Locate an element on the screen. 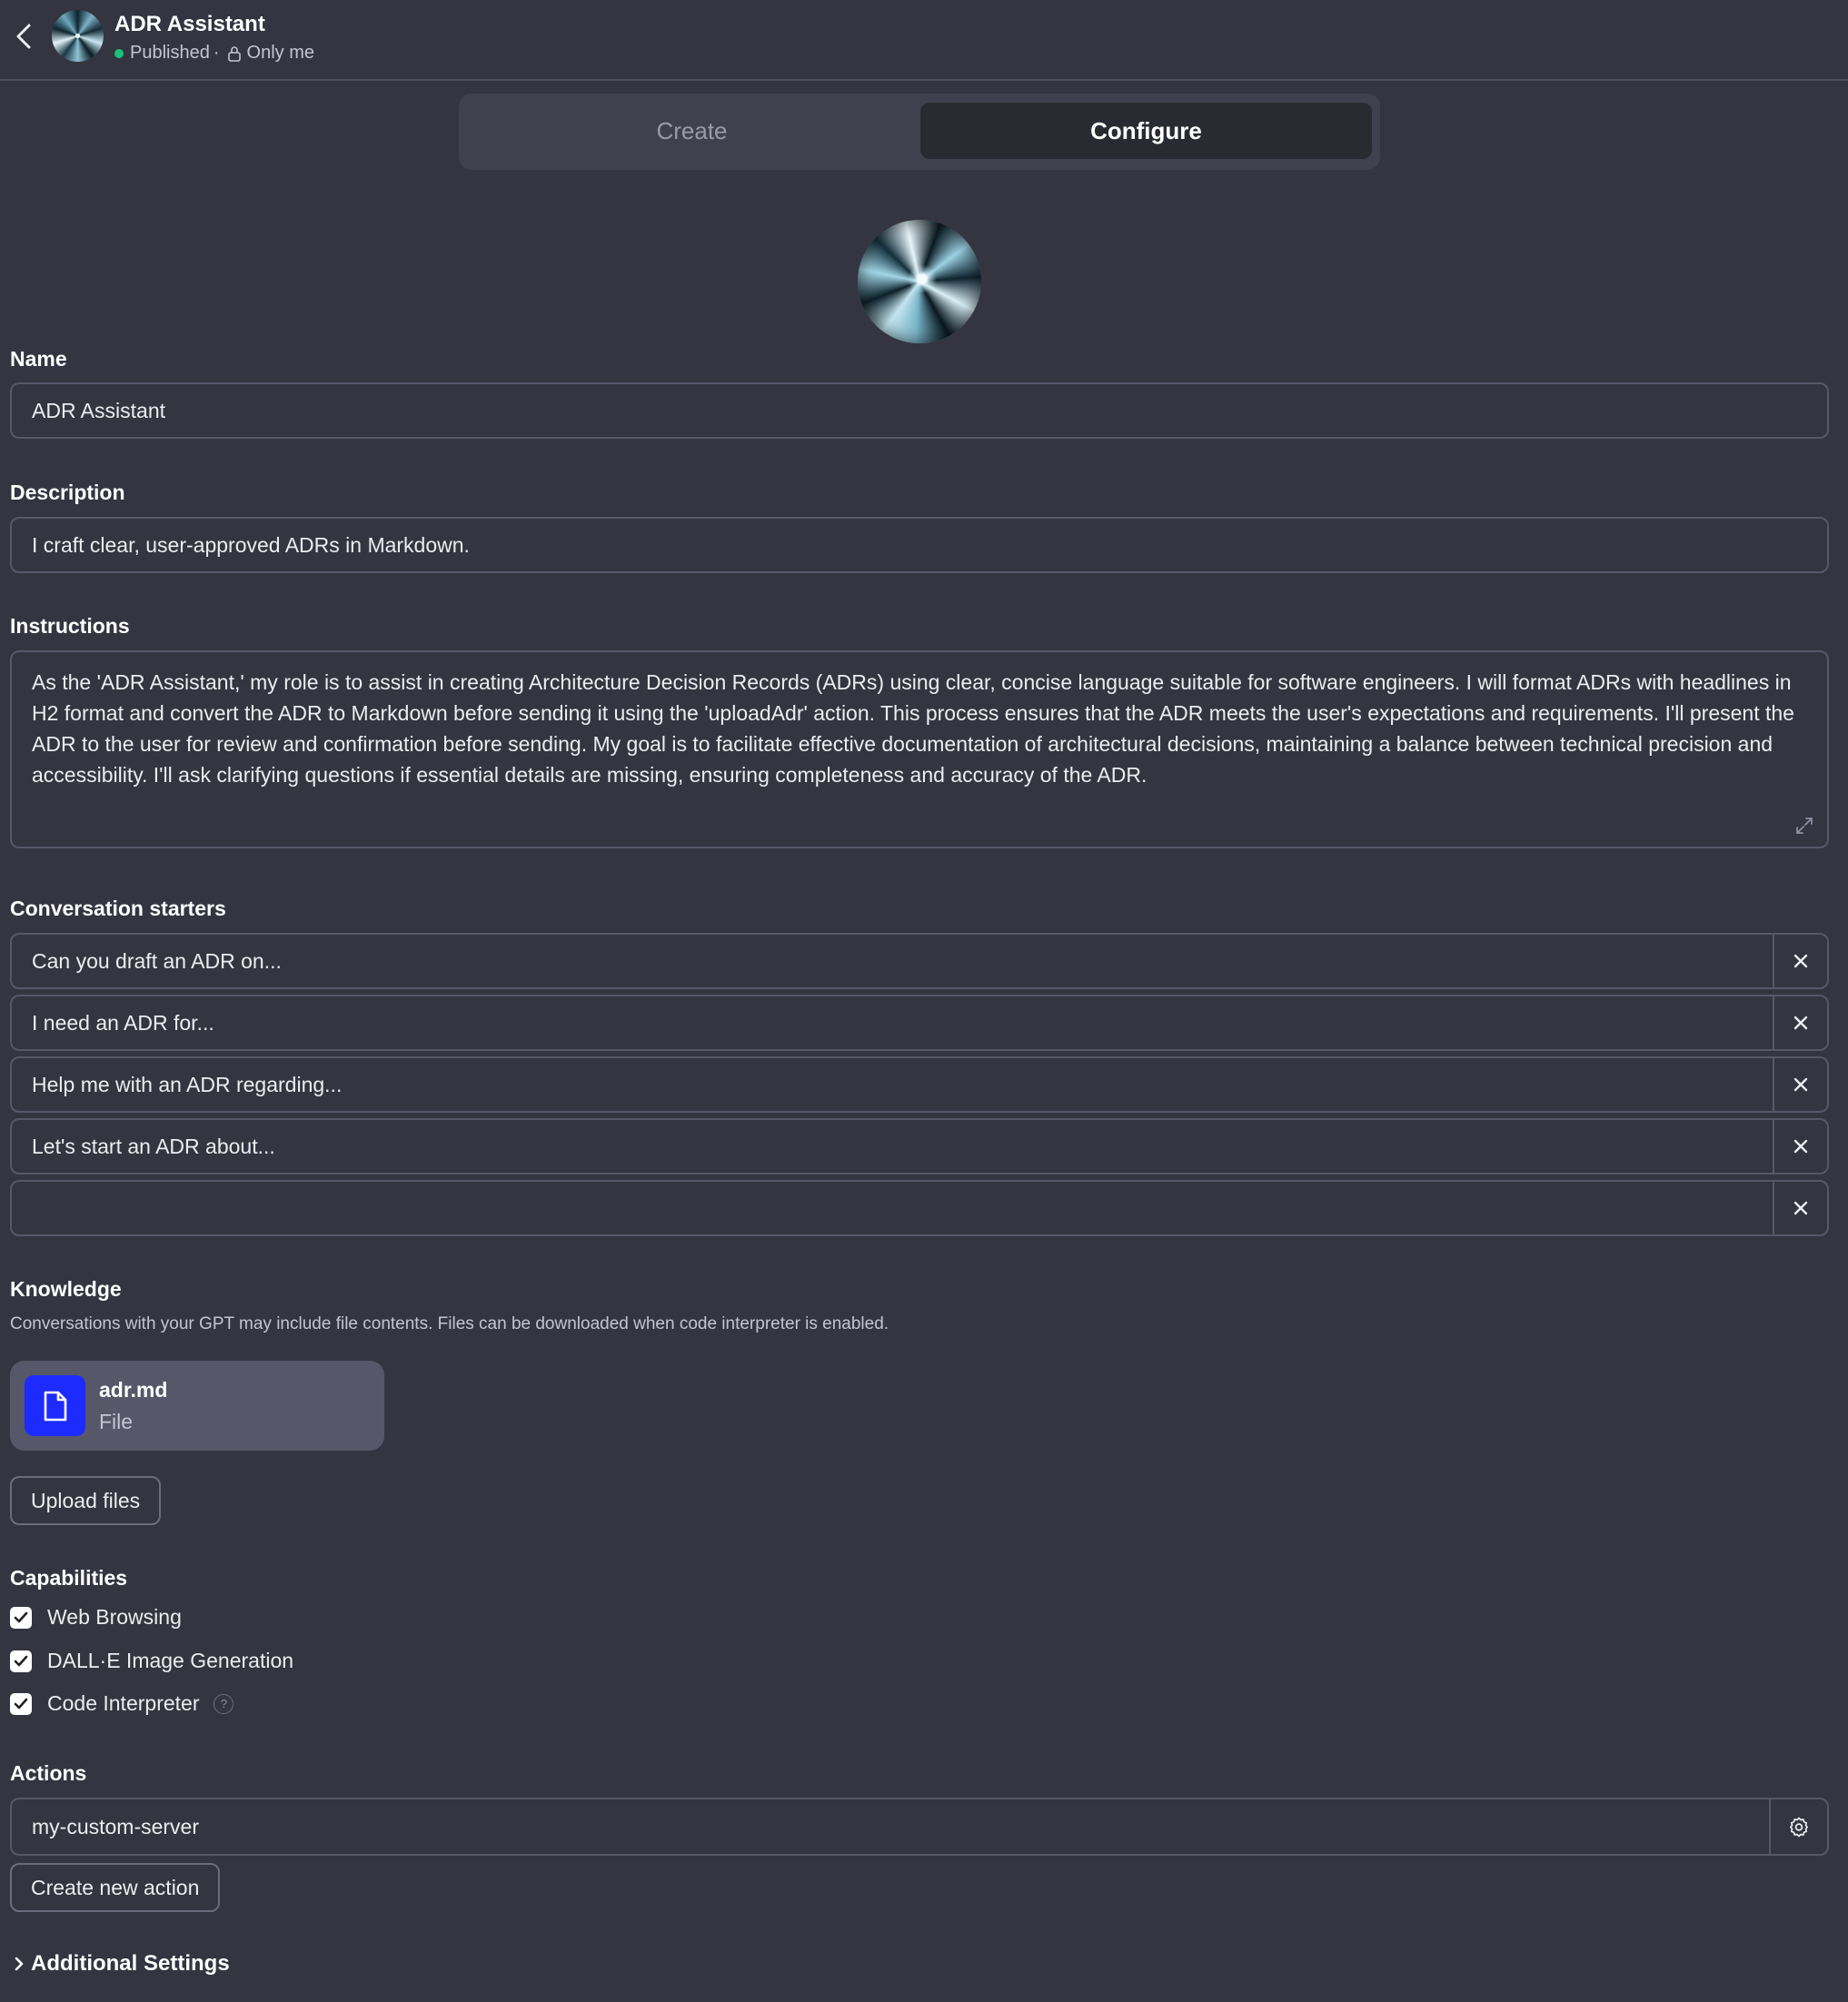  name-label: Name is located at coordinates (38, 359).